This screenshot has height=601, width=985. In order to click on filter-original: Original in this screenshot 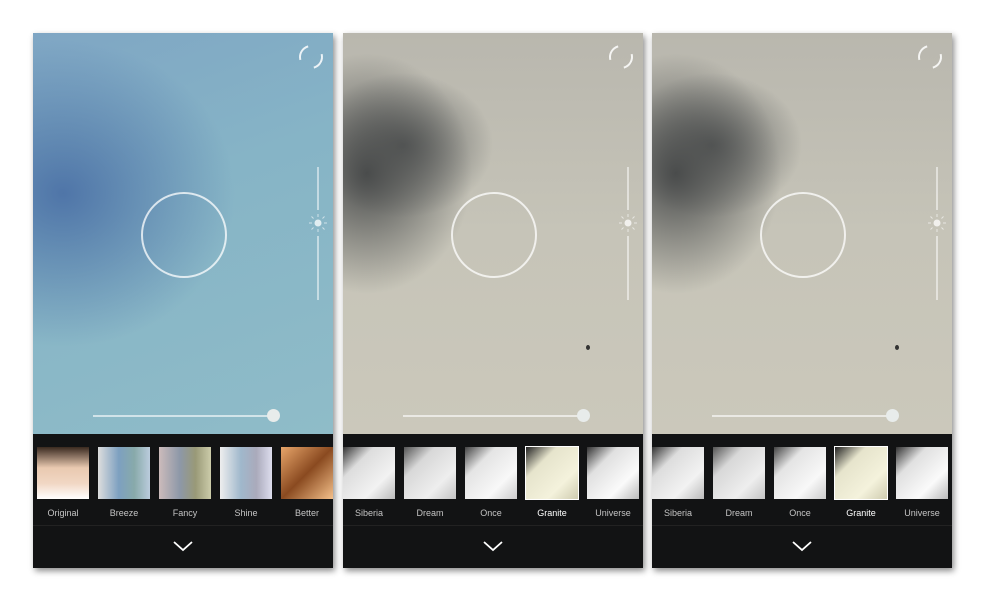, I will do `click(63, 482)`.